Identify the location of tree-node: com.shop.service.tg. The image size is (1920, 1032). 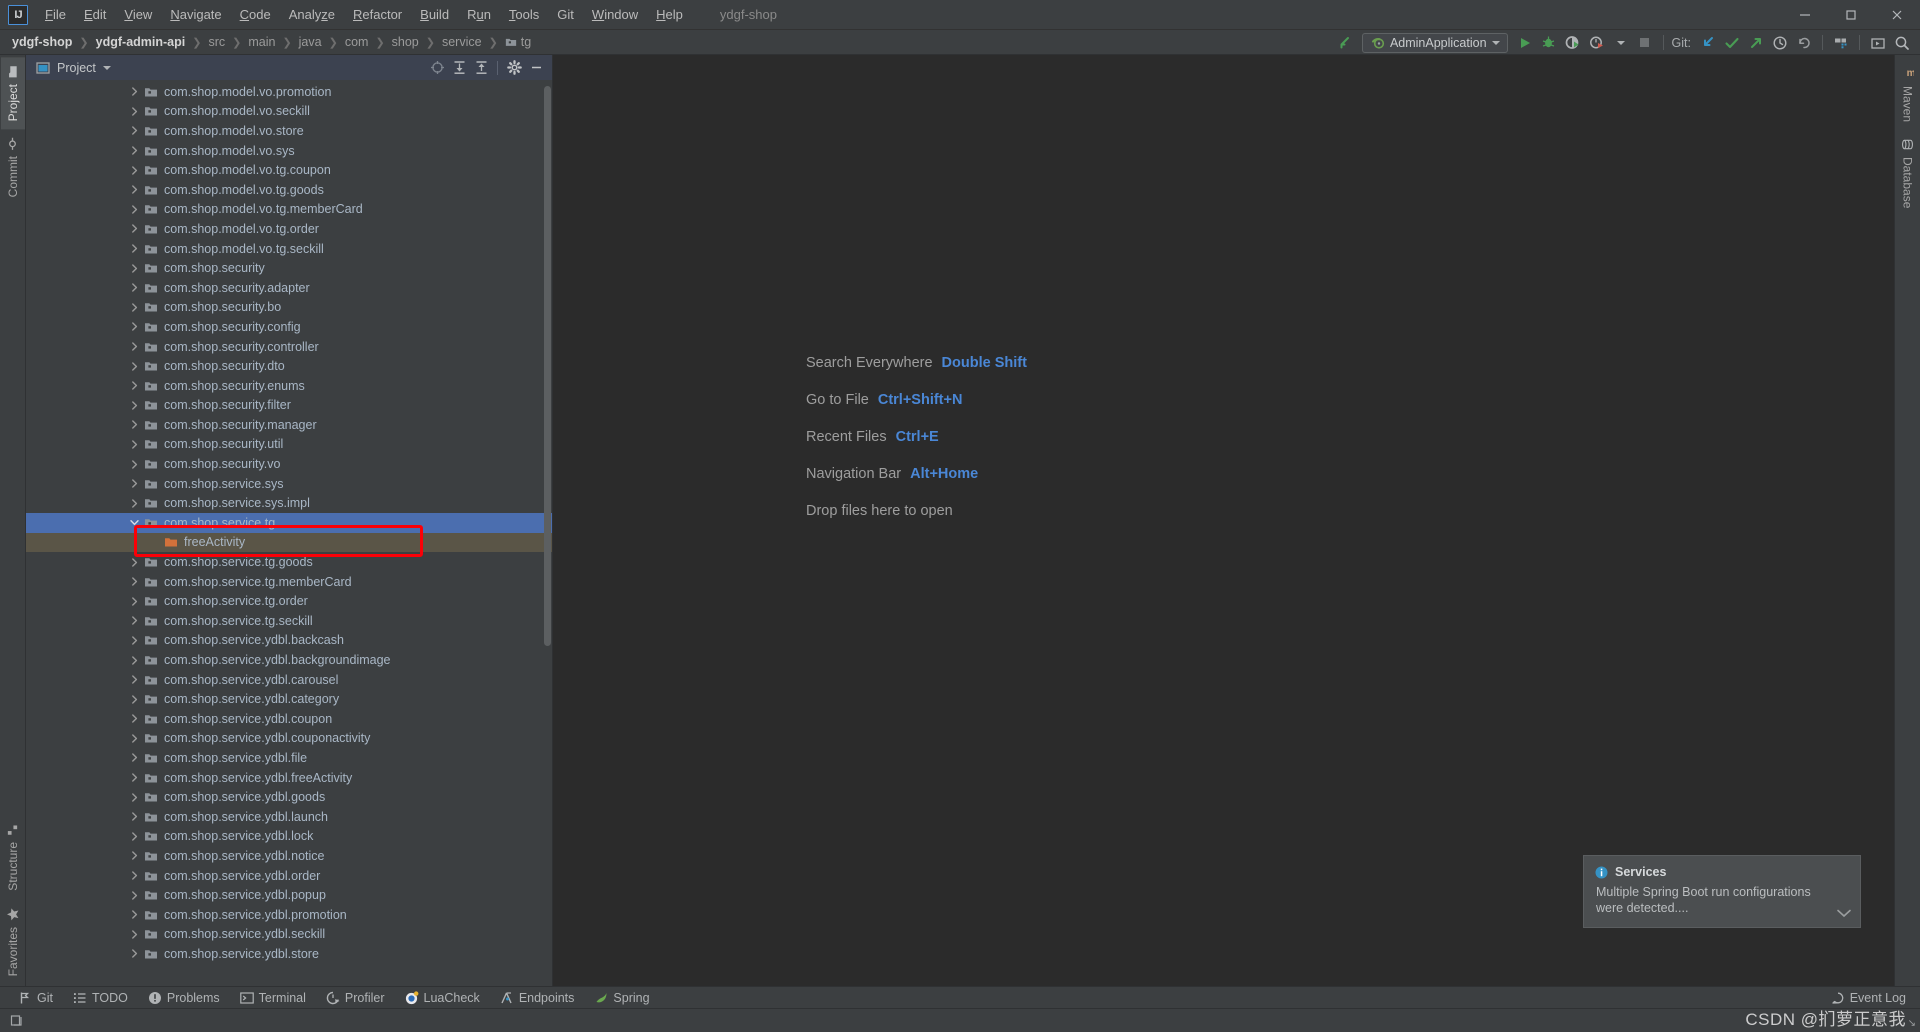
(289, 523).